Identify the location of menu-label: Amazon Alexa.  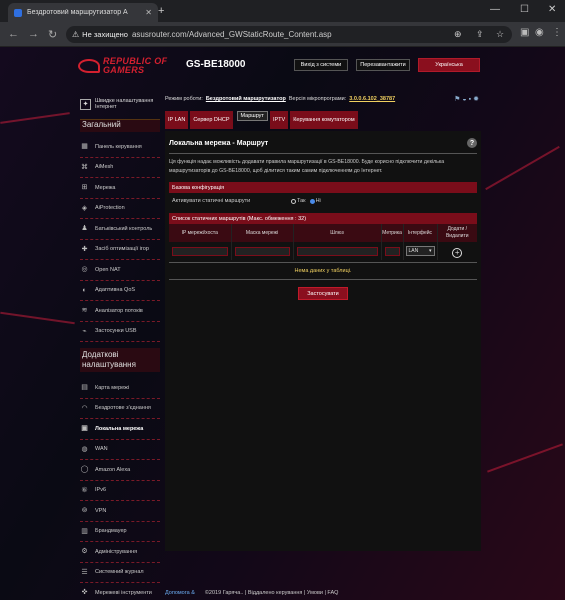
(113, 469).